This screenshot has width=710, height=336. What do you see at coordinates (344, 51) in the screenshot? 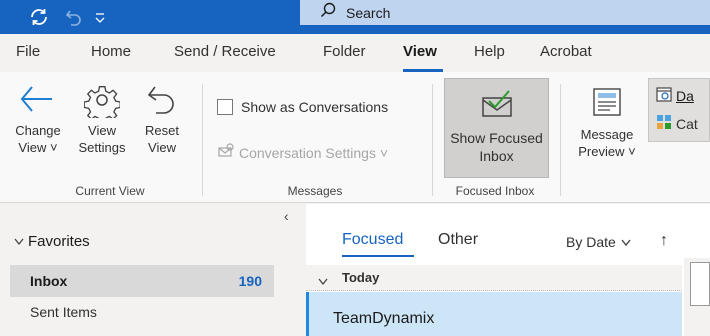
I see `tab-folder: Folder` at bounding box center [344, 51].